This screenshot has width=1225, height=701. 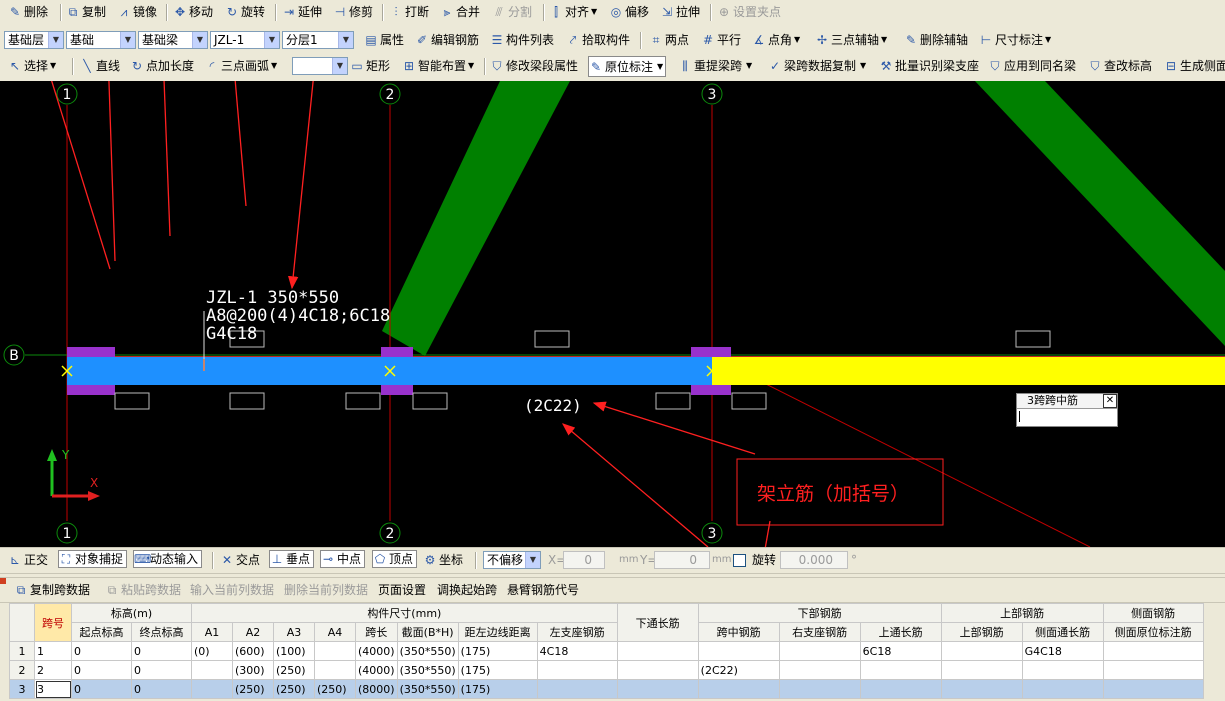 I want to click on copy-span-data-button: ⧉ 复制跨数据, so click(x=52, y=590).